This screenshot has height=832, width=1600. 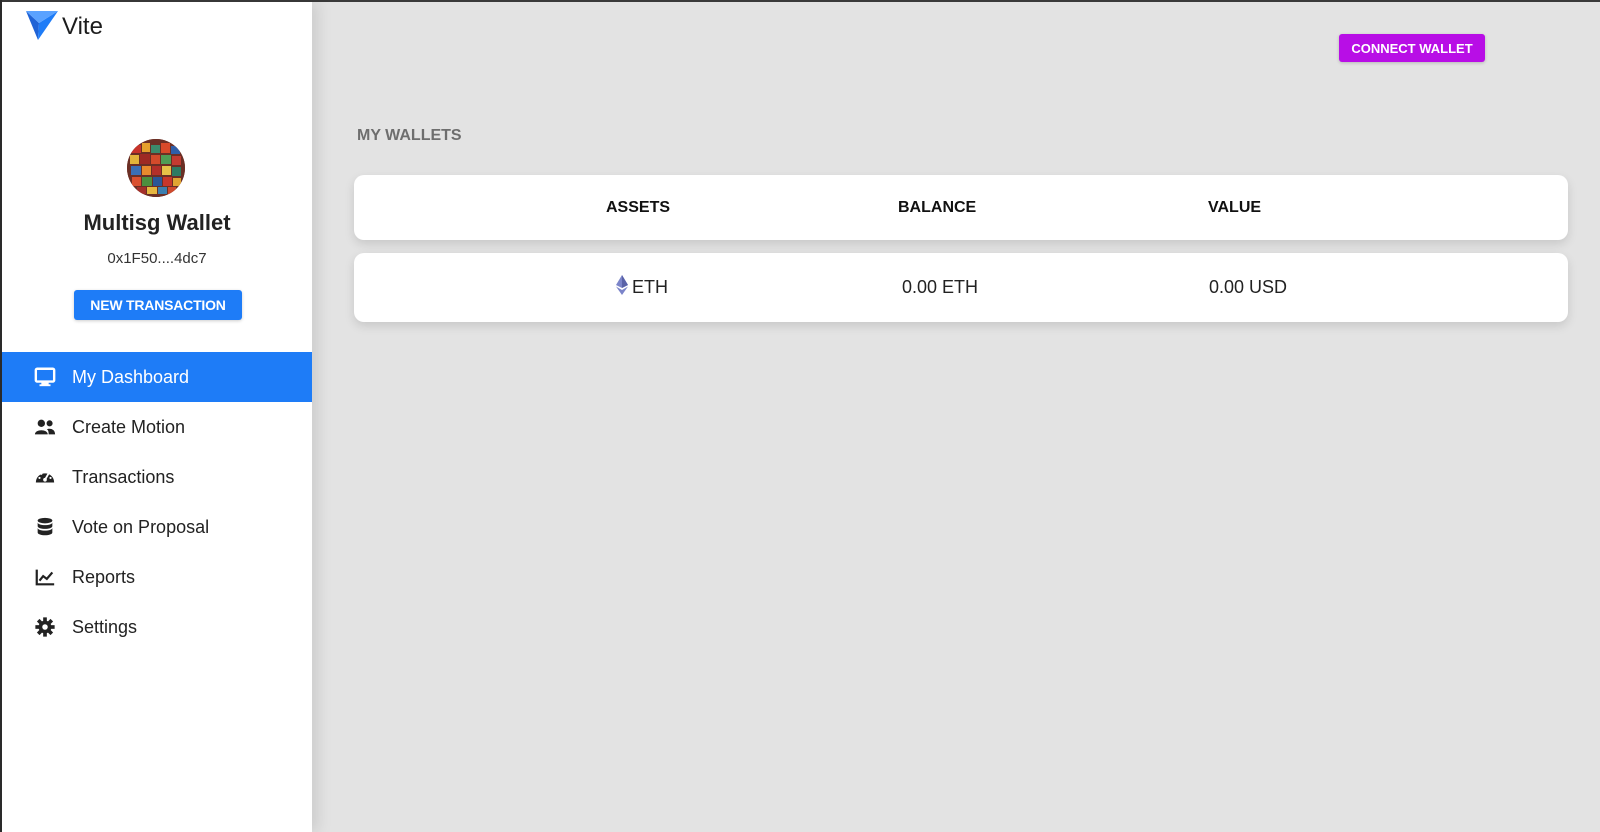 What do you see at coordinates (45, 627) in the screenshot?
I see `gear-icon` at bounding box center [45, 627].